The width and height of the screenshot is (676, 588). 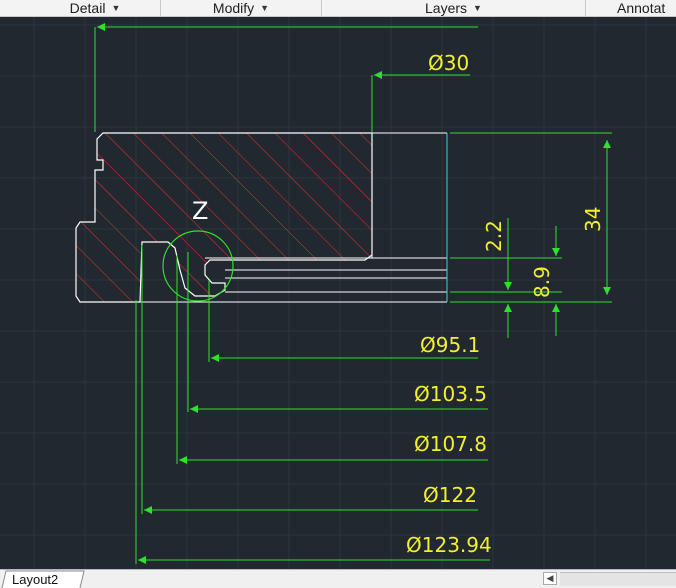 What do you see at coordinates (200, 211) in the screenshot?
I see `section-label-z: Z` at bounding box center [200, 211].